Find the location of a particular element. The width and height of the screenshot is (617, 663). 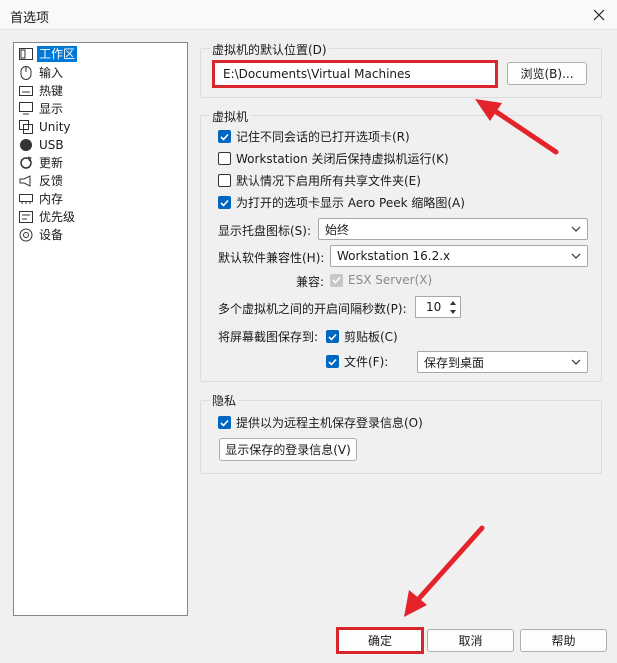

help-button: 帮助 is located at coordinates (563, 640).